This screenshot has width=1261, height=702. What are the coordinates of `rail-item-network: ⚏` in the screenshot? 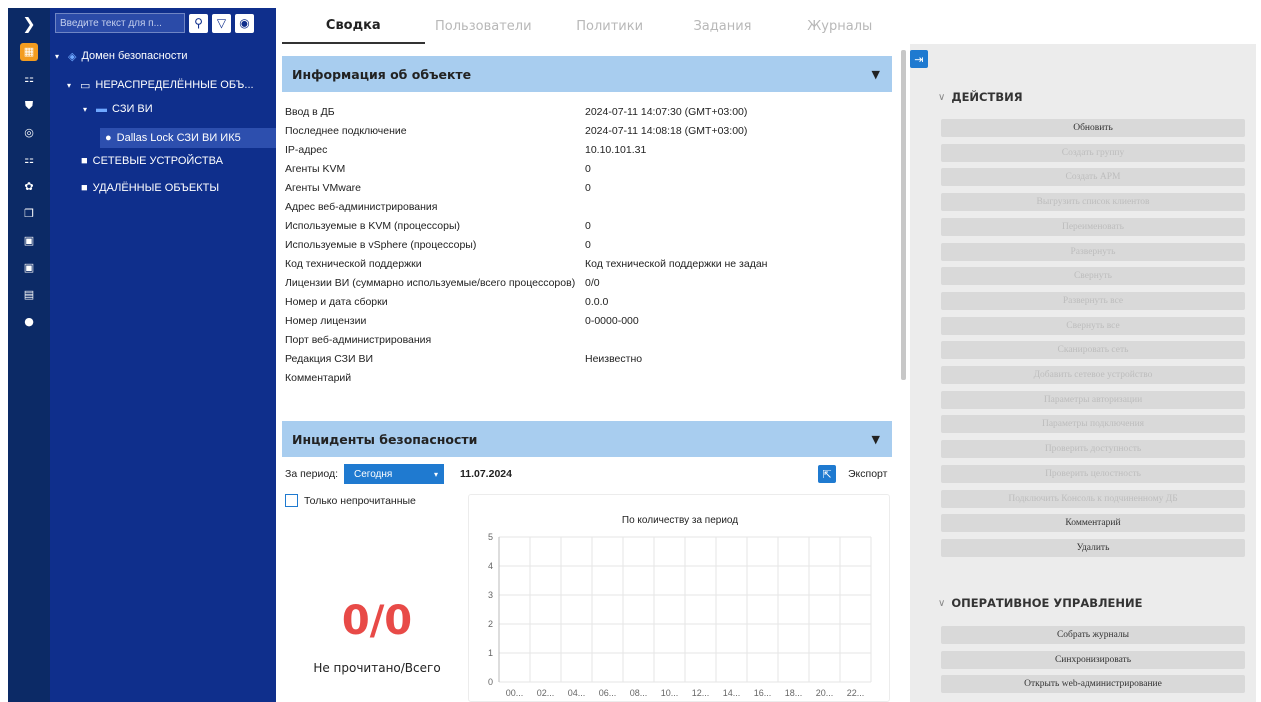 It's located at (29, 78).